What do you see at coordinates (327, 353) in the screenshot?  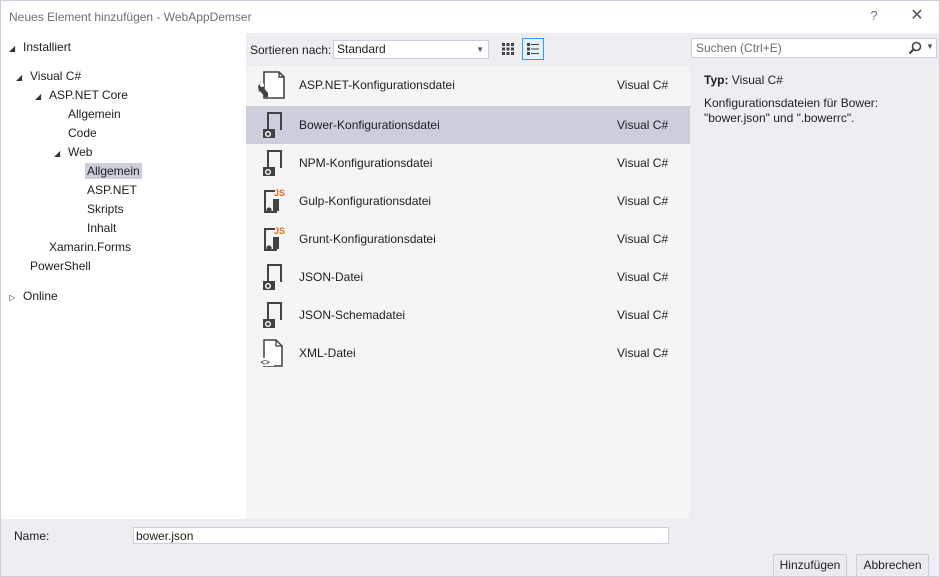 I see `item-name: XML-Datei` at bounding box center [327, 353].